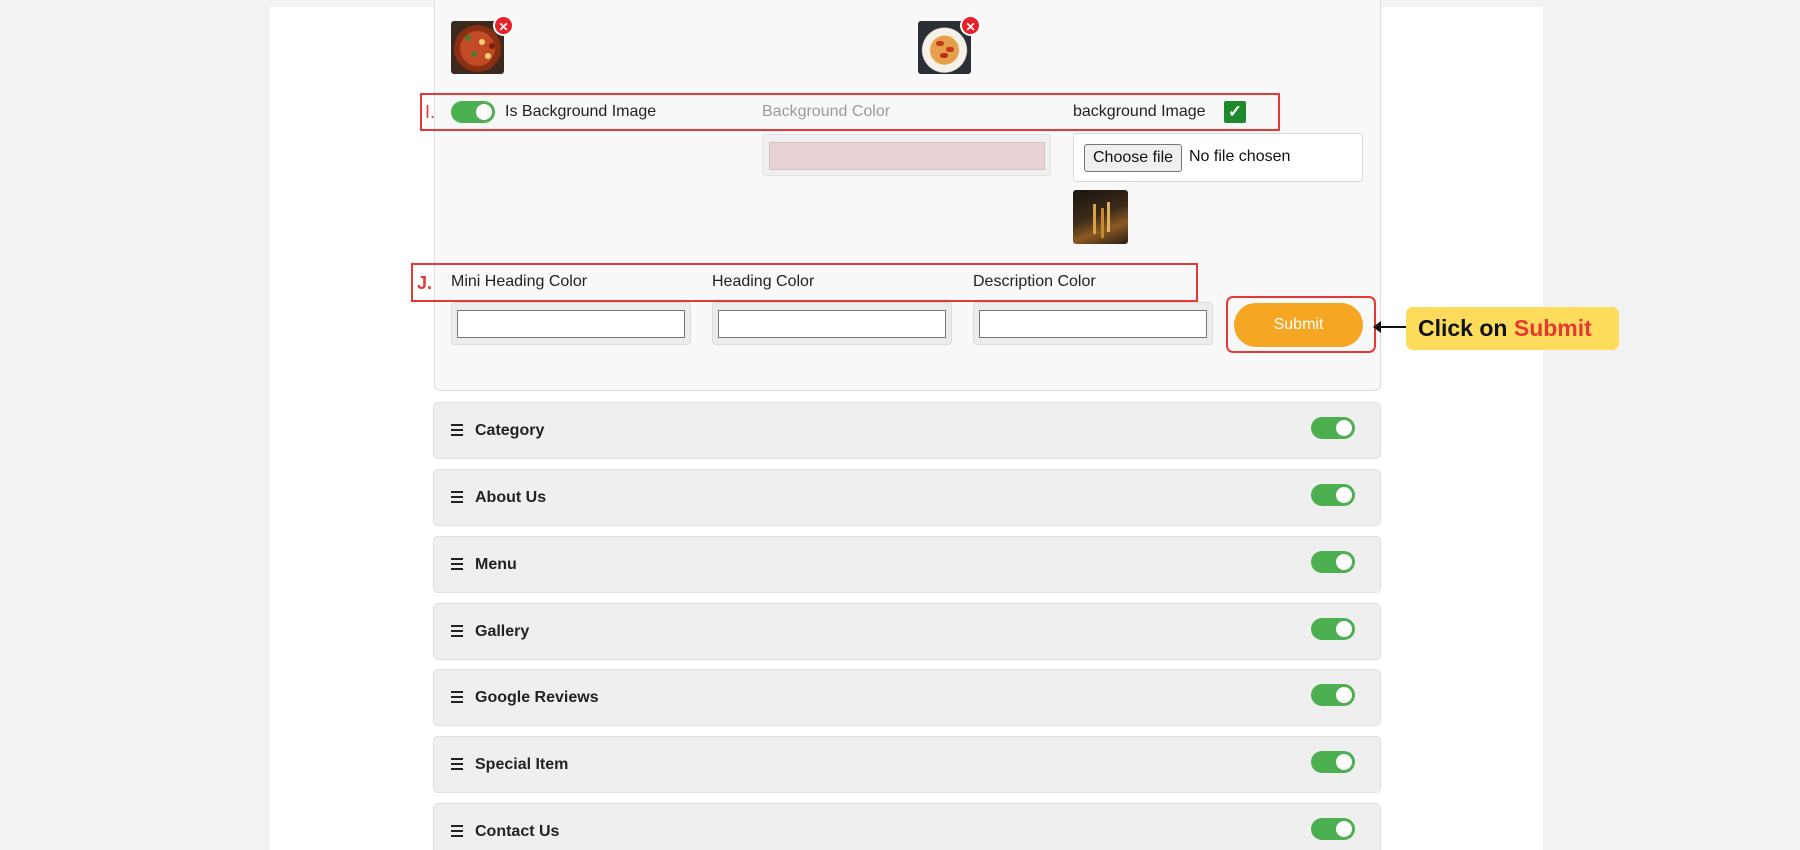 This screenshot has height=850, width=1800. Describe the element at coordinates (519, 281) in the screenshot. I see `mini-heading-color-label: Mini Heading Color` at that location.